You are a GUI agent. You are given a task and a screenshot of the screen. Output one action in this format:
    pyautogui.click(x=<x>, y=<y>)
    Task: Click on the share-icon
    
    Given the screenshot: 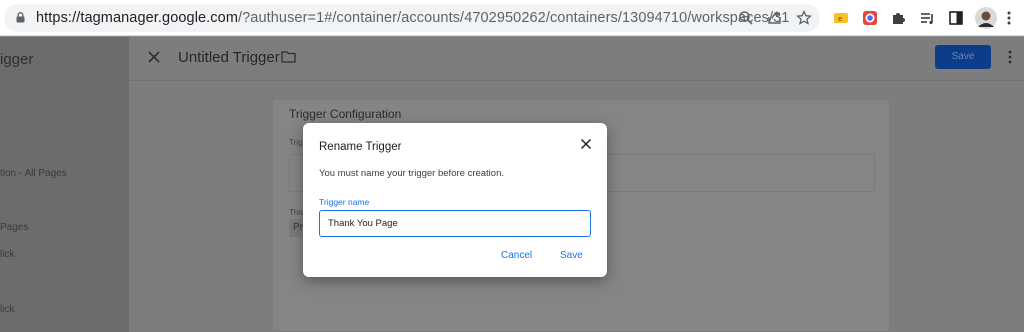 What is the action you would take?
    pyautogui.click(x=775, y=18)
    